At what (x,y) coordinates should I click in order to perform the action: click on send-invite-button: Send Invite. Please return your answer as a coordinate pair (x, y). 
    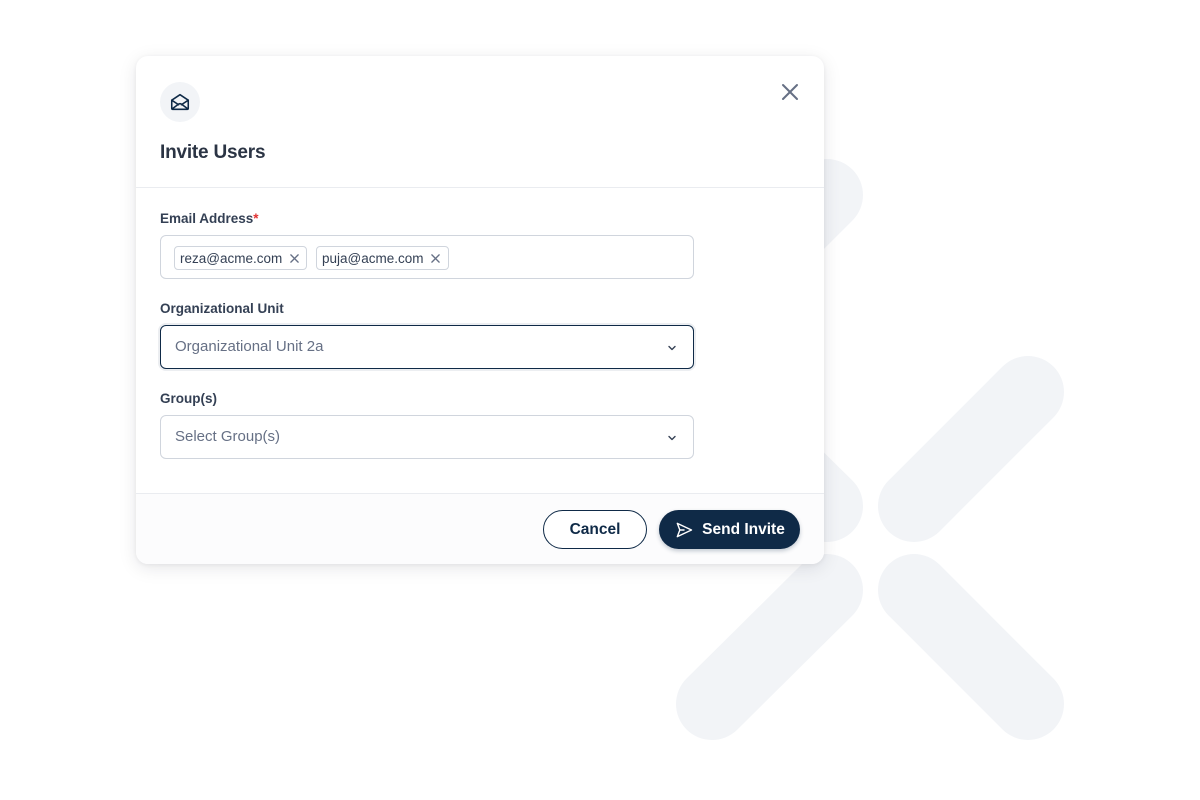
    Looking at the image, I should click on (729, 529).